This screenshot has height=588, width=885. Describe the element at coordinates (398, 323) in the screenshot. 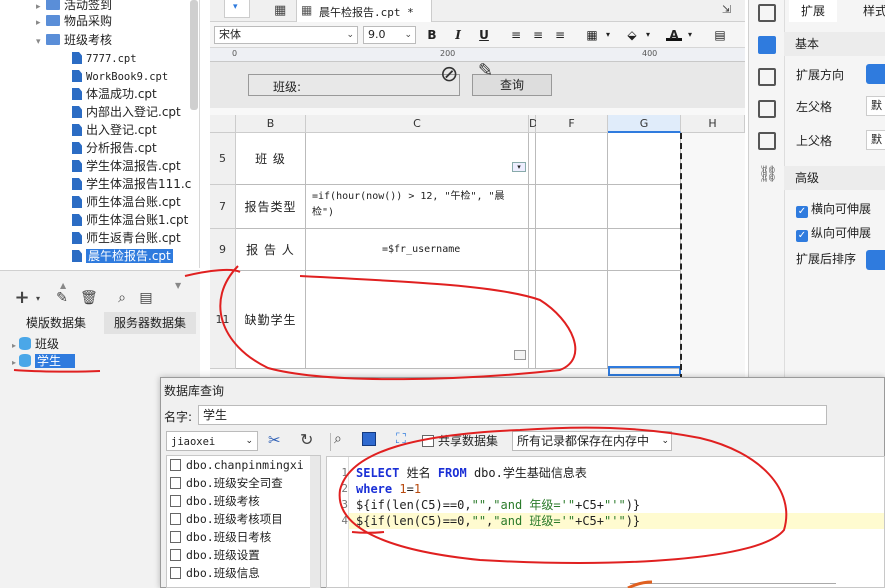

I see `annotation-circle-cell` at that location.